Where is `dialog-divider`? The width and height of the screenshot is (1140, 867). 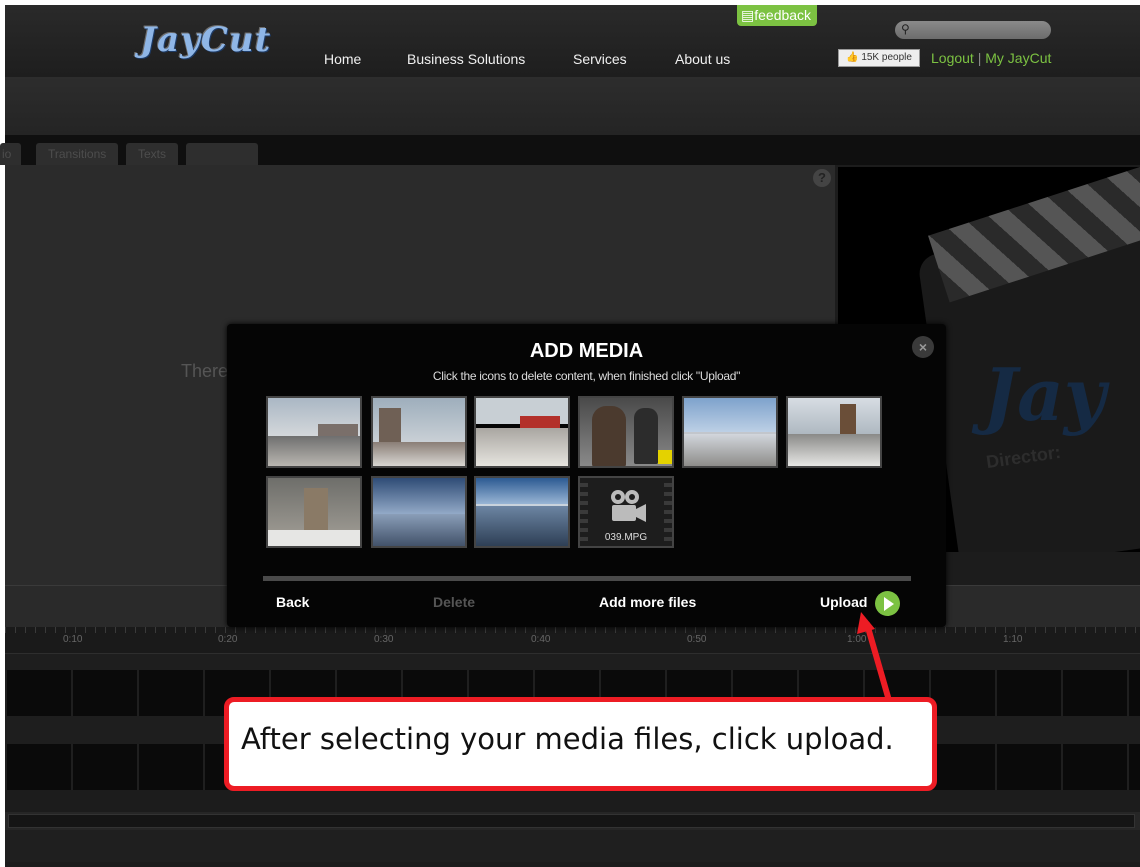 dialog-divider is located at coordinates (587, 578).